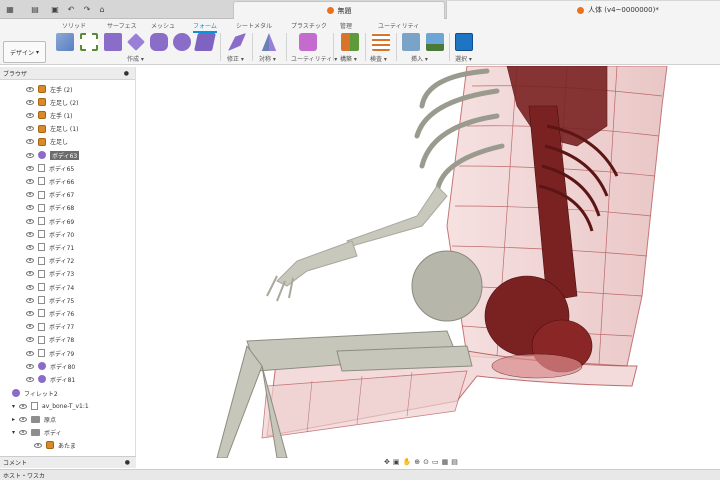 The width and height of the screenshot is (720, 480). What do you see at coordinates (182, 42) in the screenshot?
I see `sphere-icon` at bounding box center [182, 42].